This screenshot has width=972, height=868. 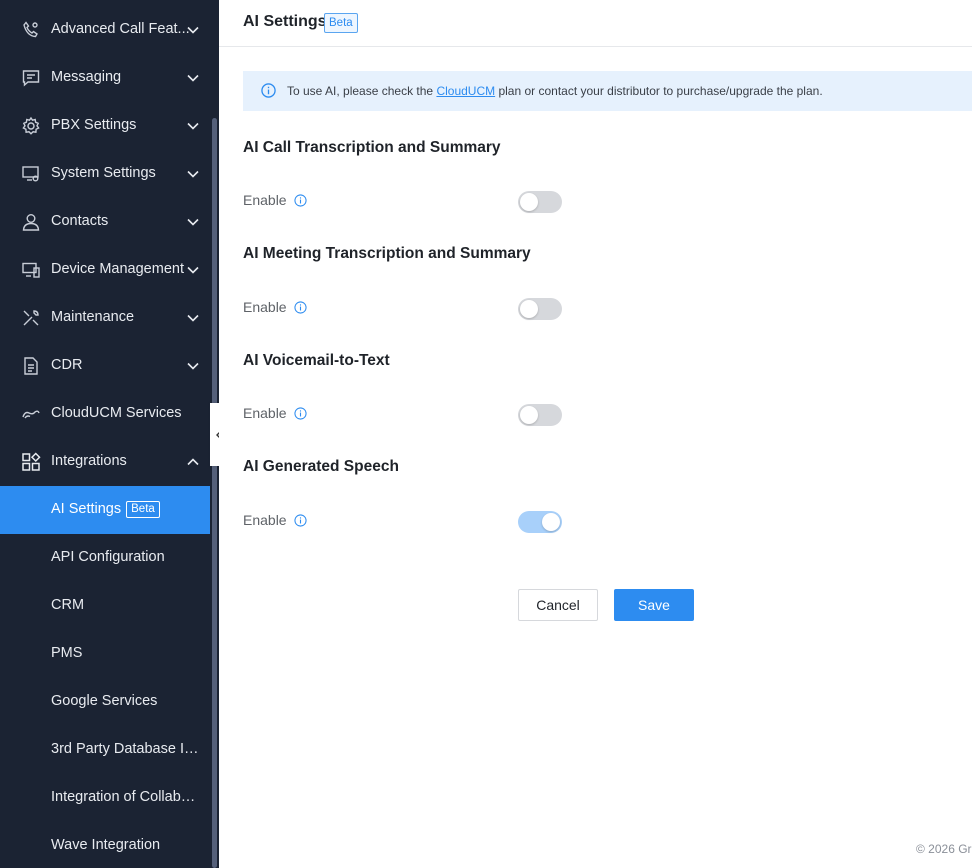 What do you see at coordinates (285, 21) in the screenshot?
I see `page-title: AI Settings` at bounding box center [285, 21].